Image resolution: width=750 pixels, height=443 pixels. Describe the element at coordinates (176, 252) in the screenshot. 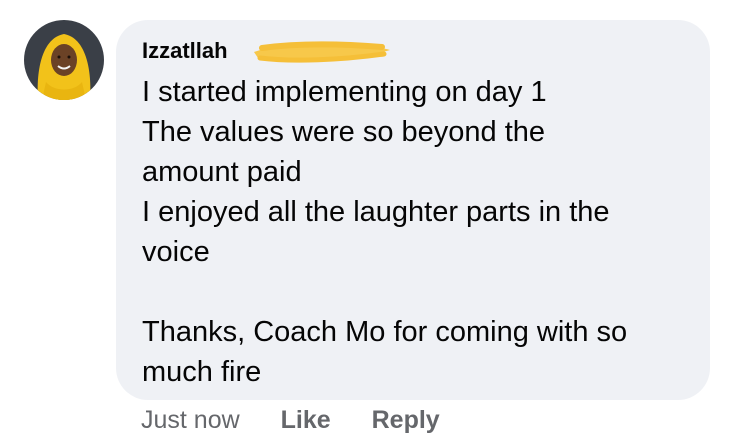

I see `comment-line: voice` at that location.